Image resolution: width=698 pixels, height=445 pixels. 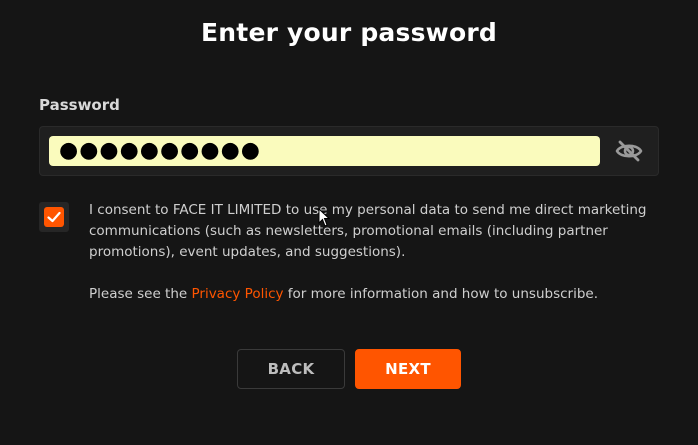 I want to click on next-button: NEXT, so click(x=408, y=369).